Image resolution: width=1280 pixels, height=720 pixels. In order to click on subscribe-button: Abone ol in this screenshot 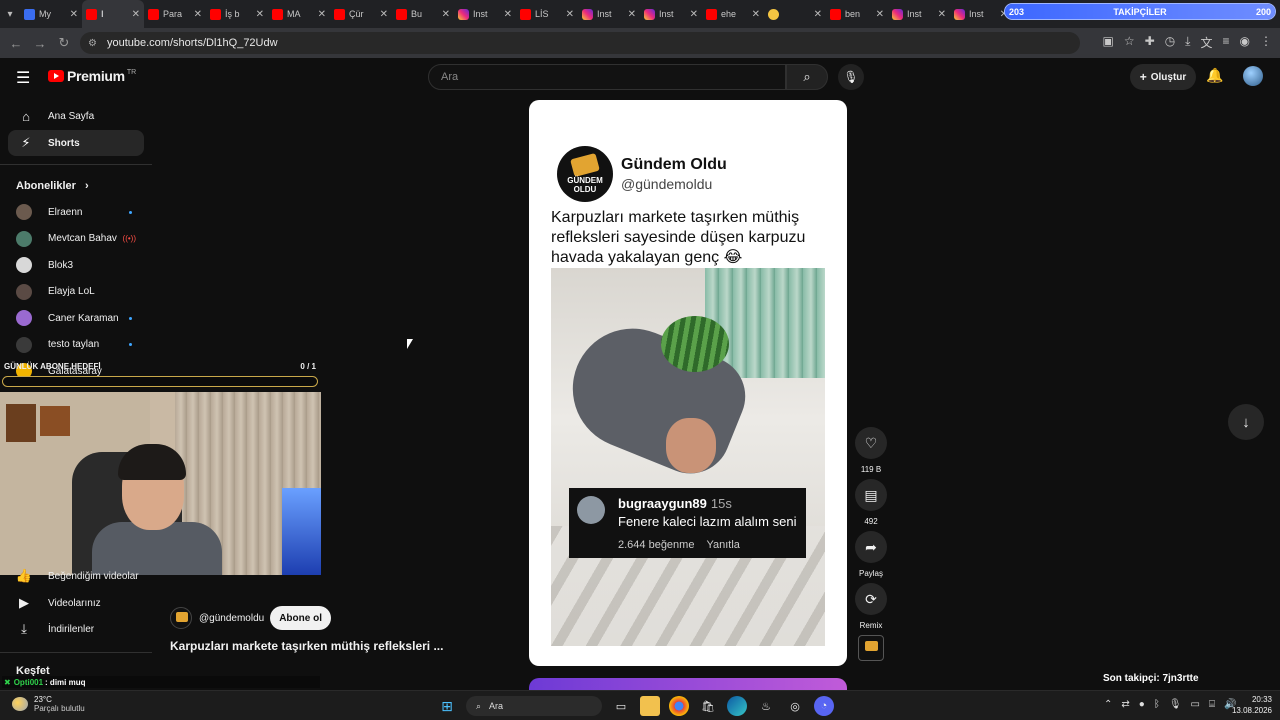, I will do `click(300, 618)`.